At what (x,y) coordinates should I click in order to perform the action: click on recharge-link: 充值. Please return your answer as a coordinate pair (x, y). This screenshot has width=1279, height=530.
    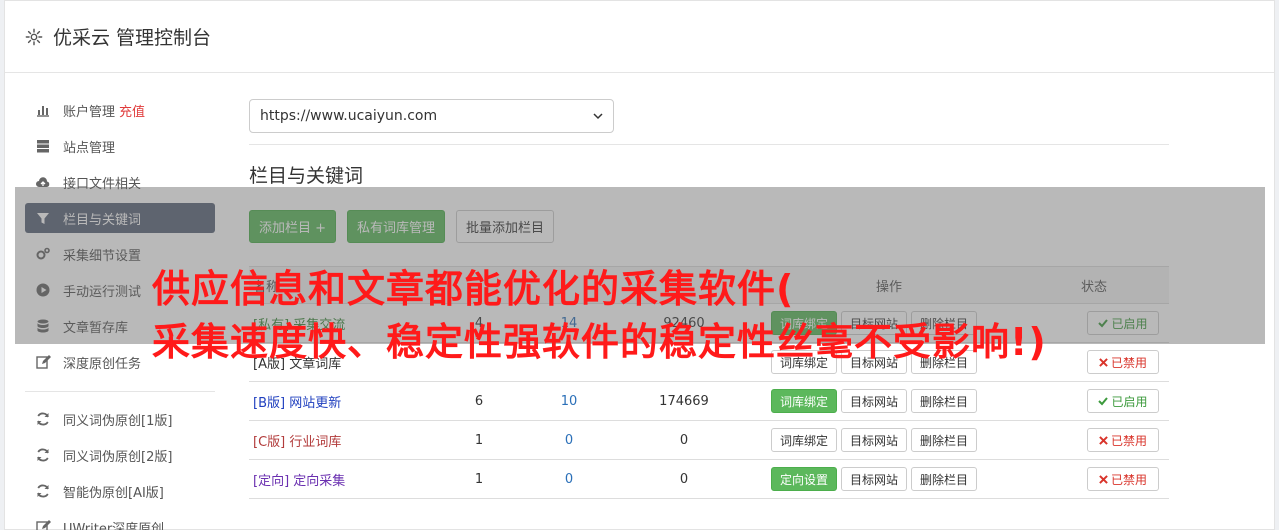
    Looking at the image, I should click on (132, 110).